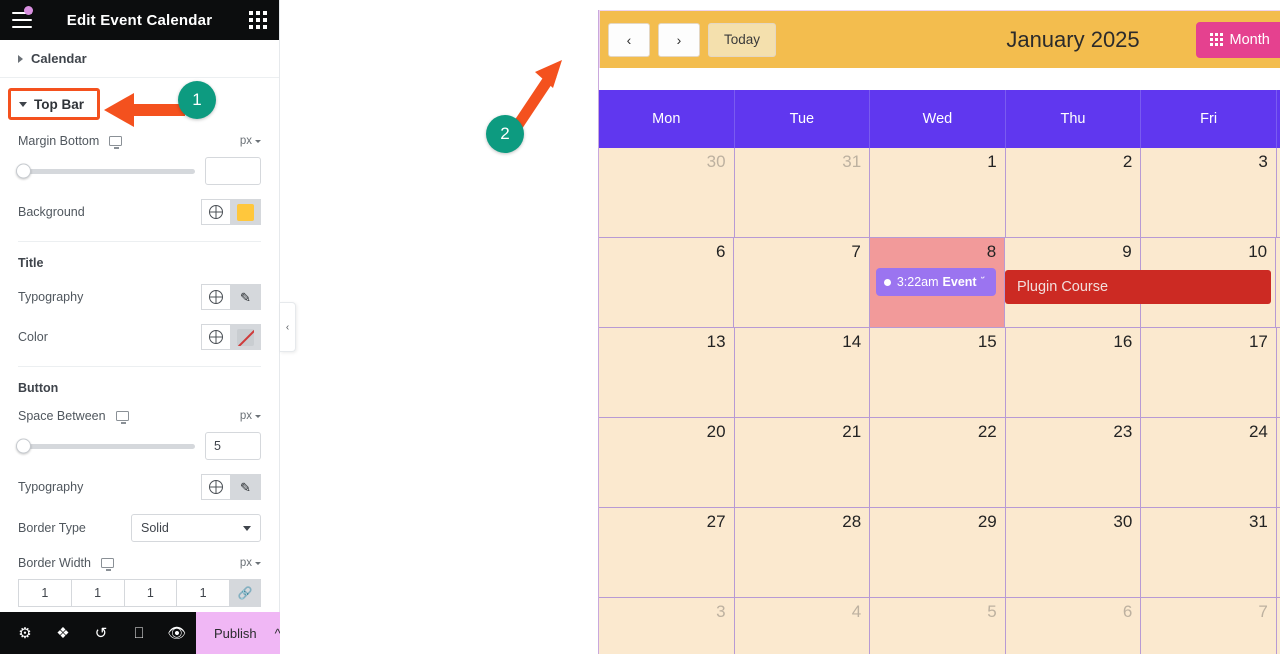 This screenshot has width=1280, height=654. I want to click on space-between-input: 5, so click(233, 446).